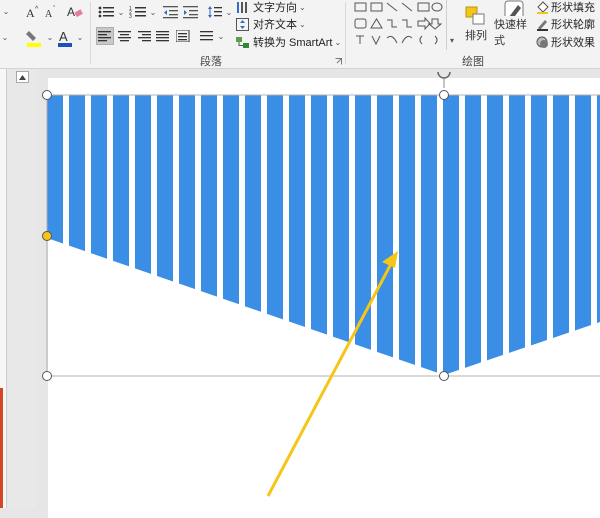 The height and width of the screenshot is (518, 600). I want to click on shapes-gallery-icon, so click(398, 24).